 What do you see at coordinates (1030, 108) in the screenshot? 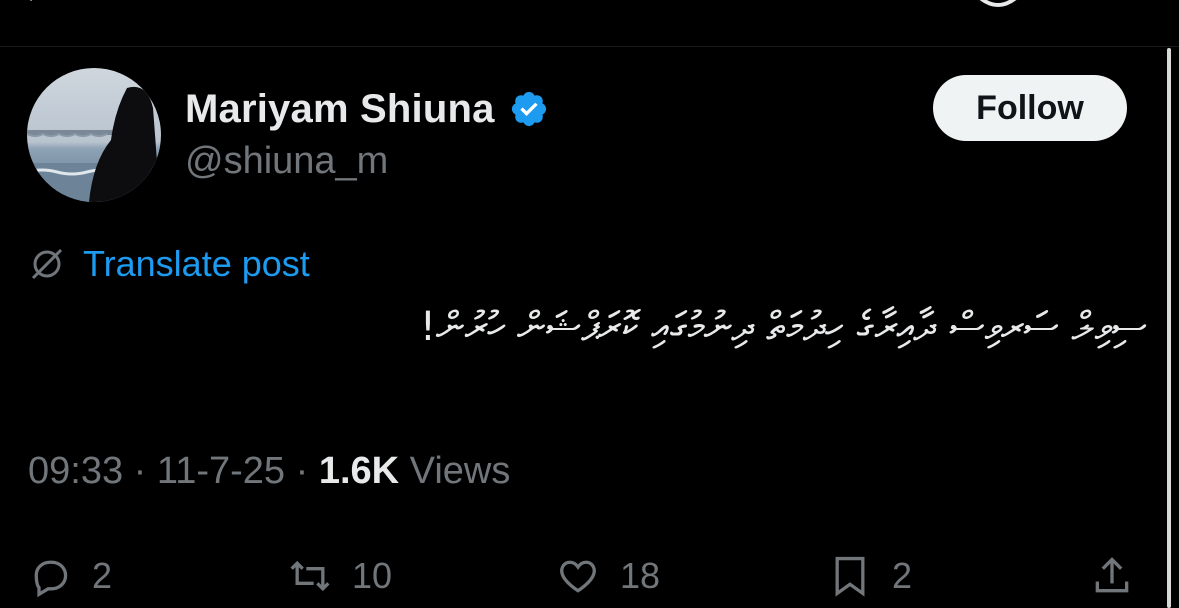
I see `follow-button: Follow` at bounding box center [1030, 108].